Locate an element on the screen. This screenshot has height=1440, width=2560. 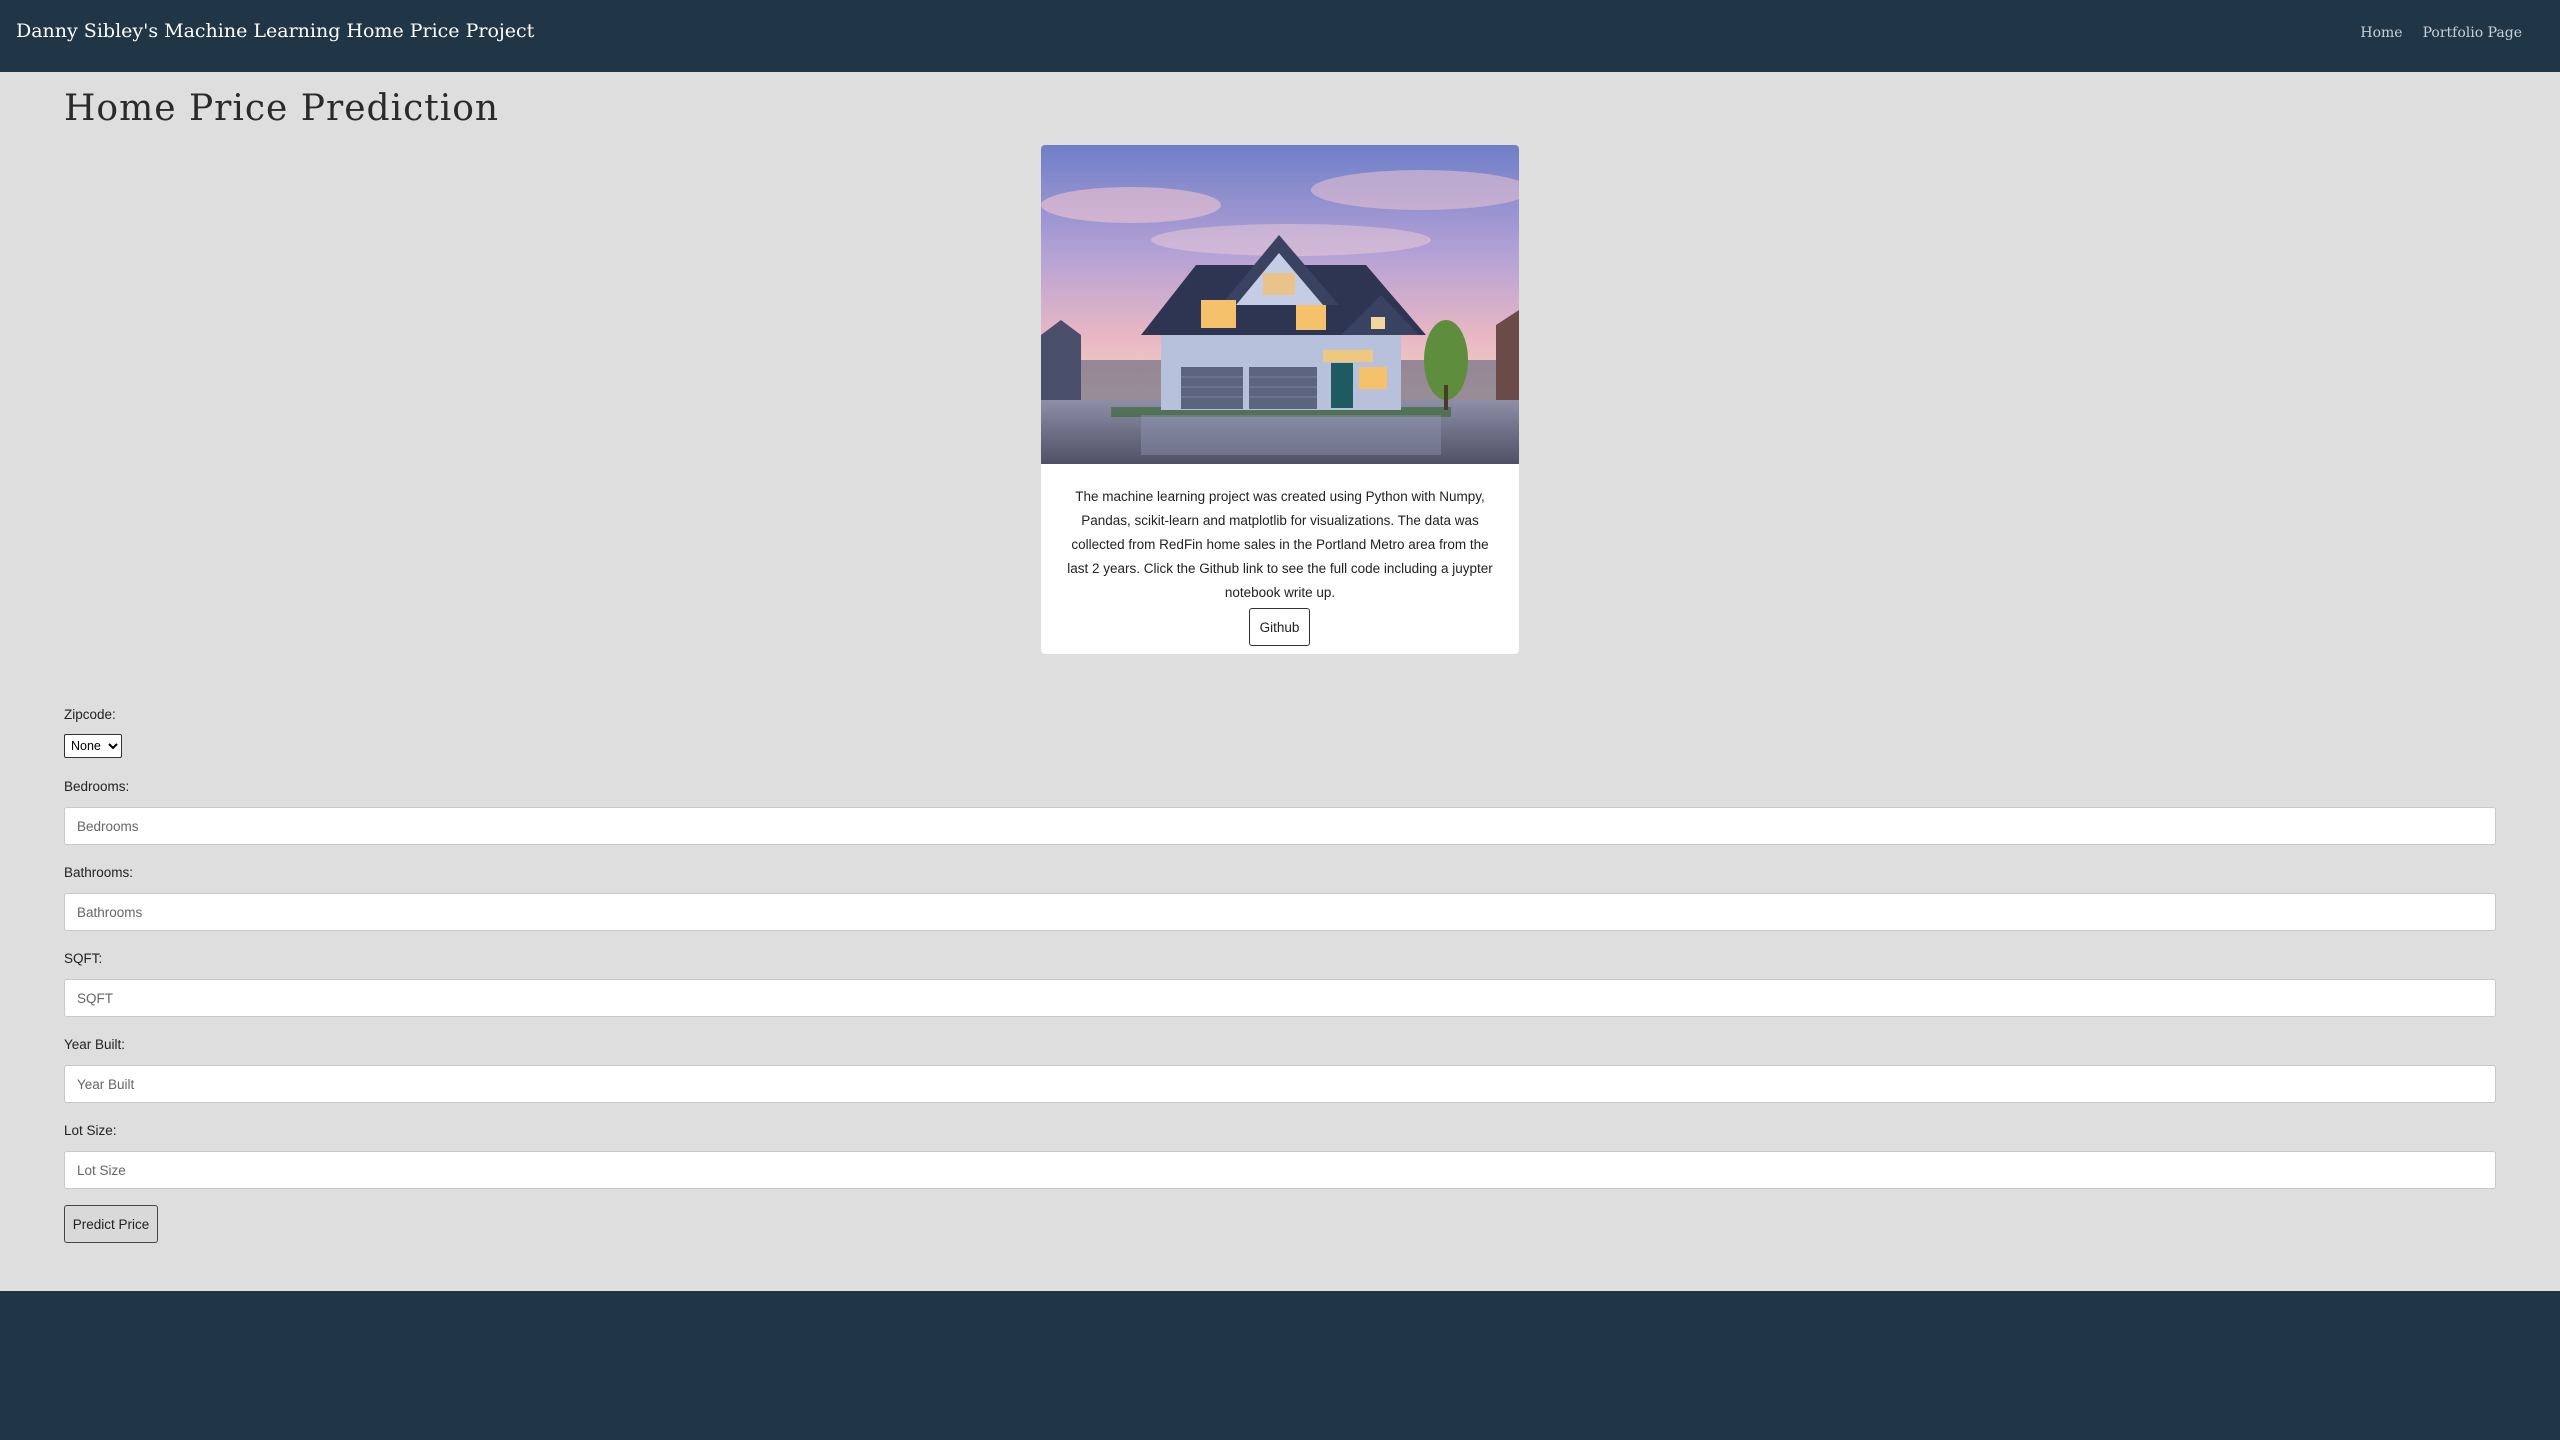
zipcode-select: None is located at coordinates (93, 746).